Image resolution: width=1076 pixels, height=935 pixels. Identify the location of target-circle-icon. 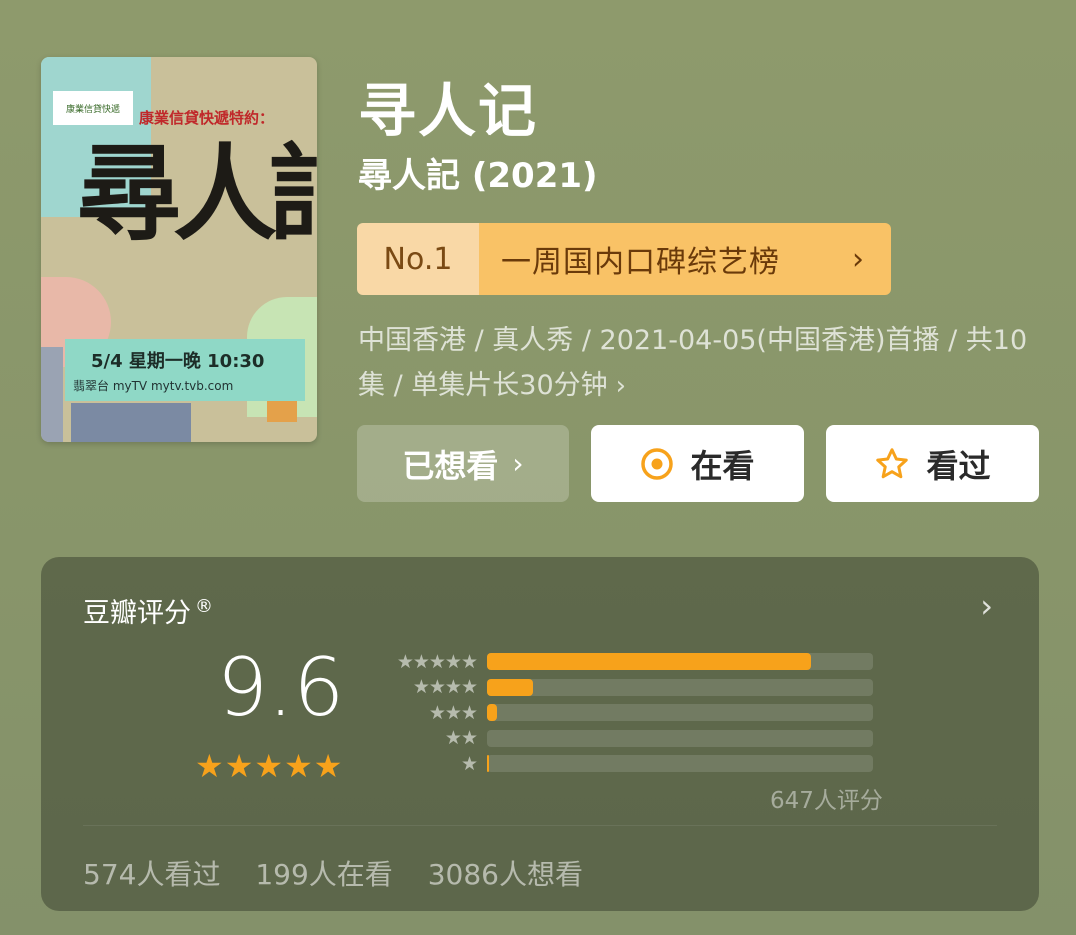
(657, 464).